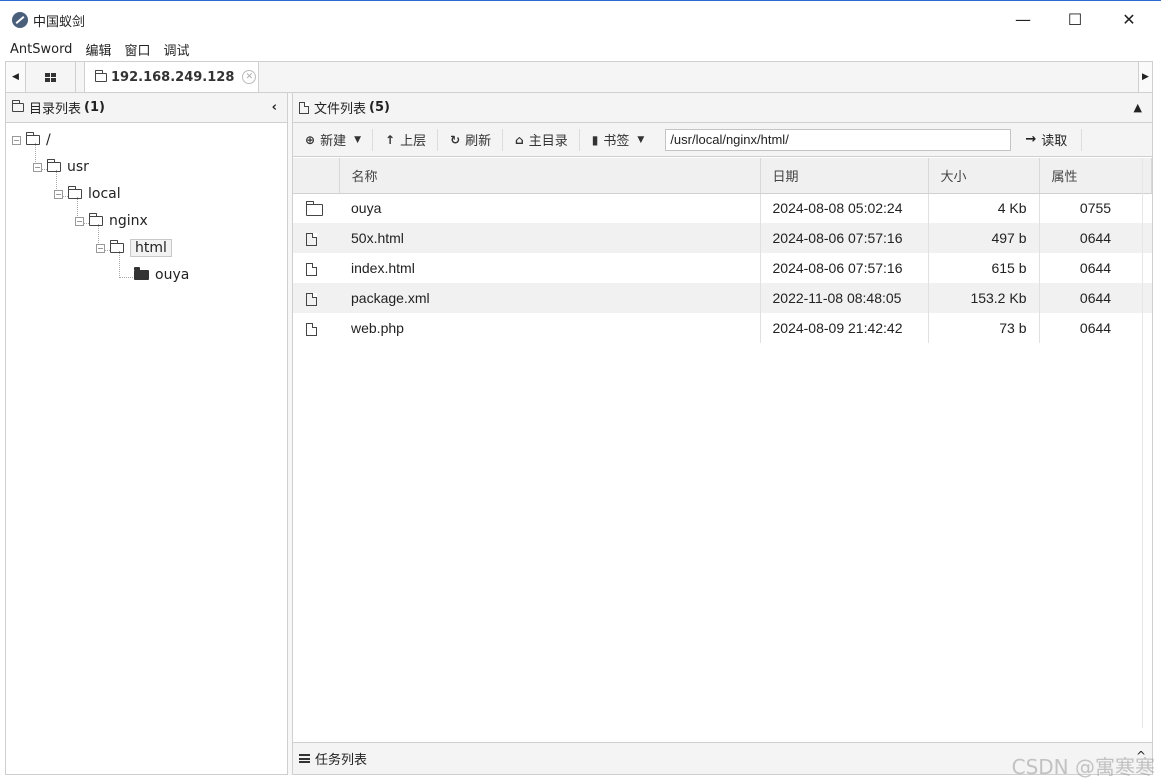 The width and height of the screenshot is (1161, 784). What do you see at coordinates (477, 139) in the screenshot?
I see `refresh-button: ↻ 刷新` at bounding box center [477, 139].